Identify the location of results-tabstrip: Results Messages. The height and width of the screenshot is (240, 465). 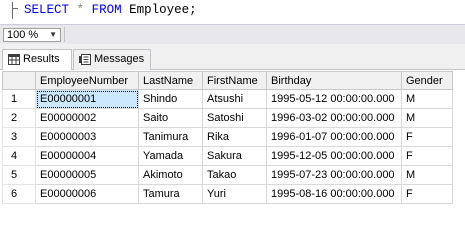
(232, 57).